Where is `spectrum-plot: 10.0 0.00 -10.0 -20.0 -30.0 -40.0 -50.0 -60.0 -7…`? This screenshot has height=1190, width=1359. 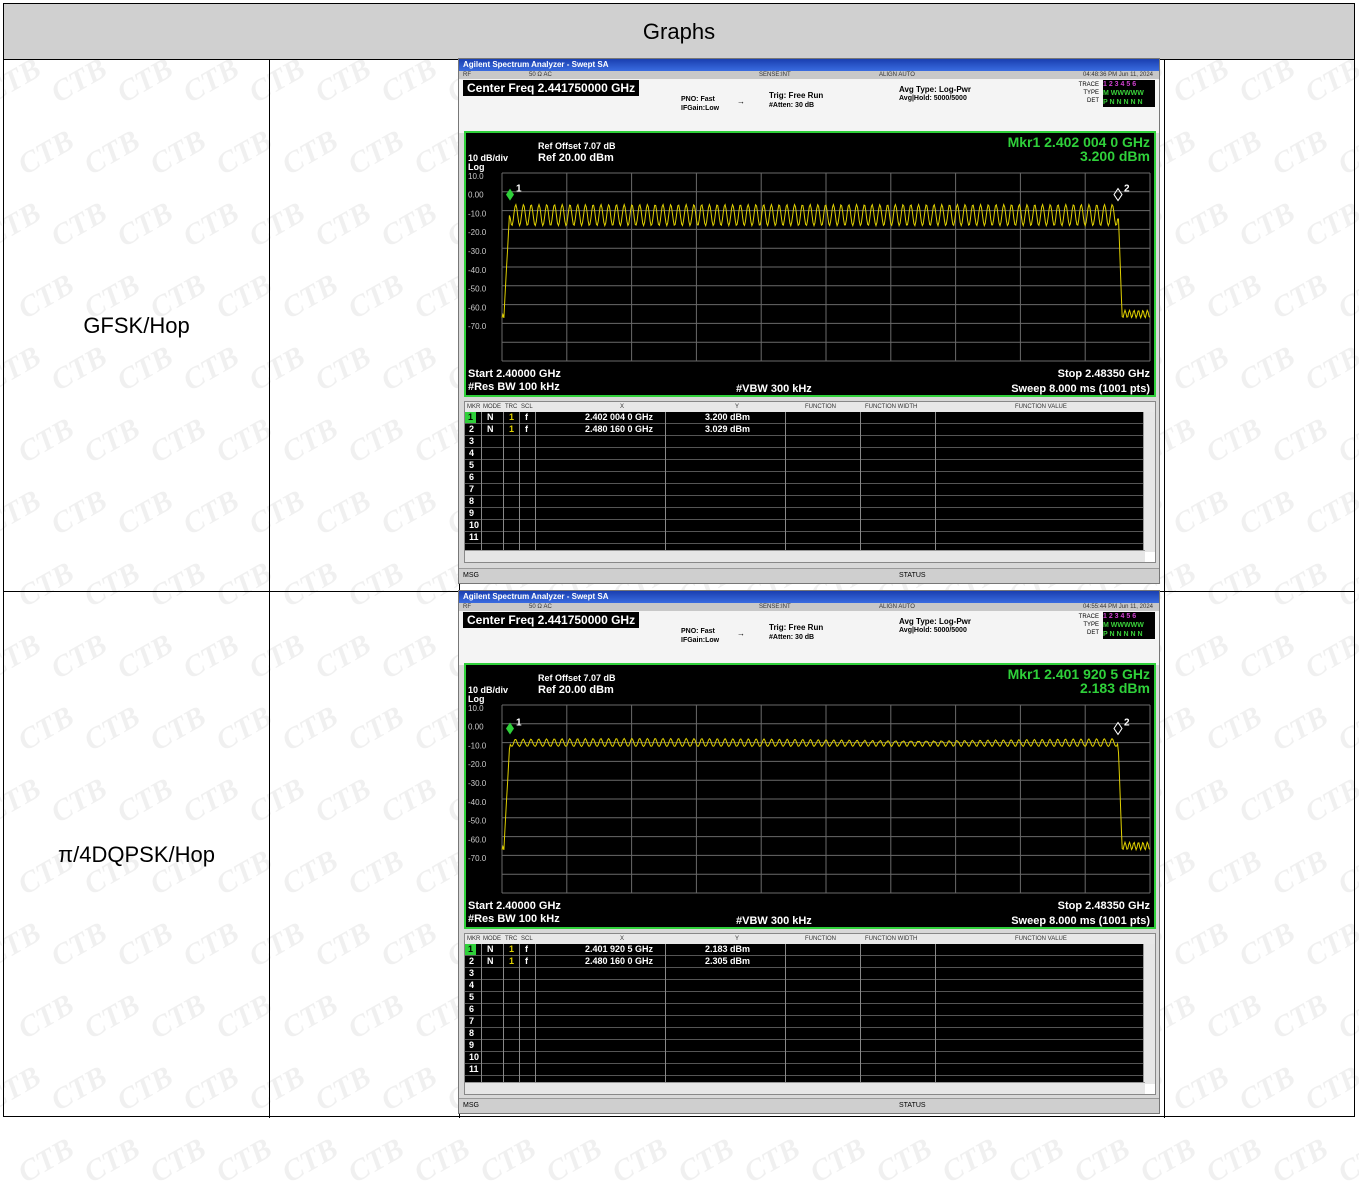
spectrum-plot: 10.0 0.00 -10.0 -20.0 -30.0 -40.0 -50.0 -60.0 -7… is located at coordinates (809, 264).